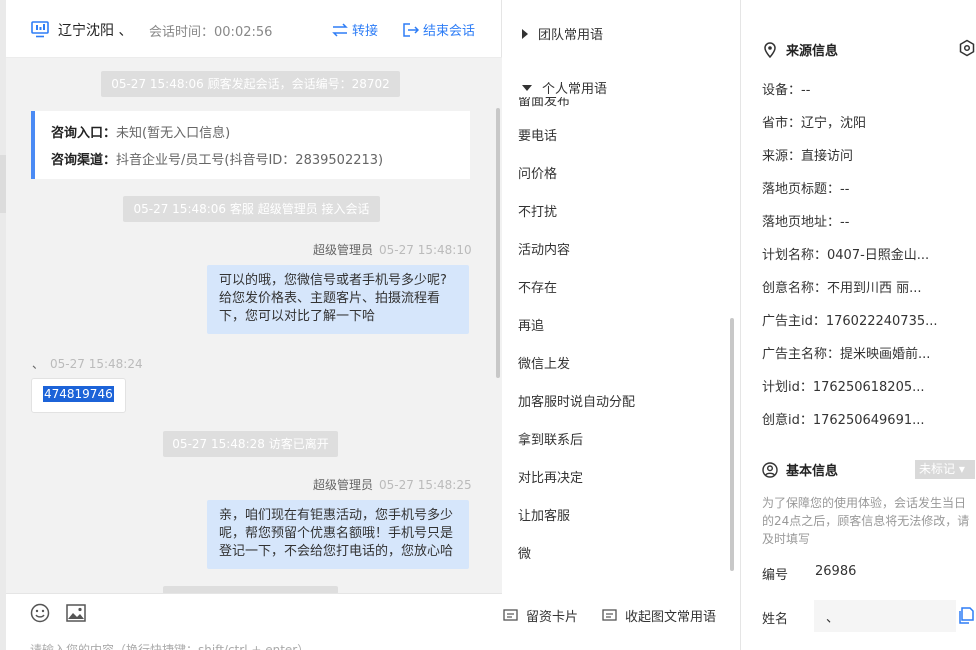 Image resolution: width=976 pixels, height=650 pixels. I want to click on phrase-item: 留面发布, so click(544, 103).